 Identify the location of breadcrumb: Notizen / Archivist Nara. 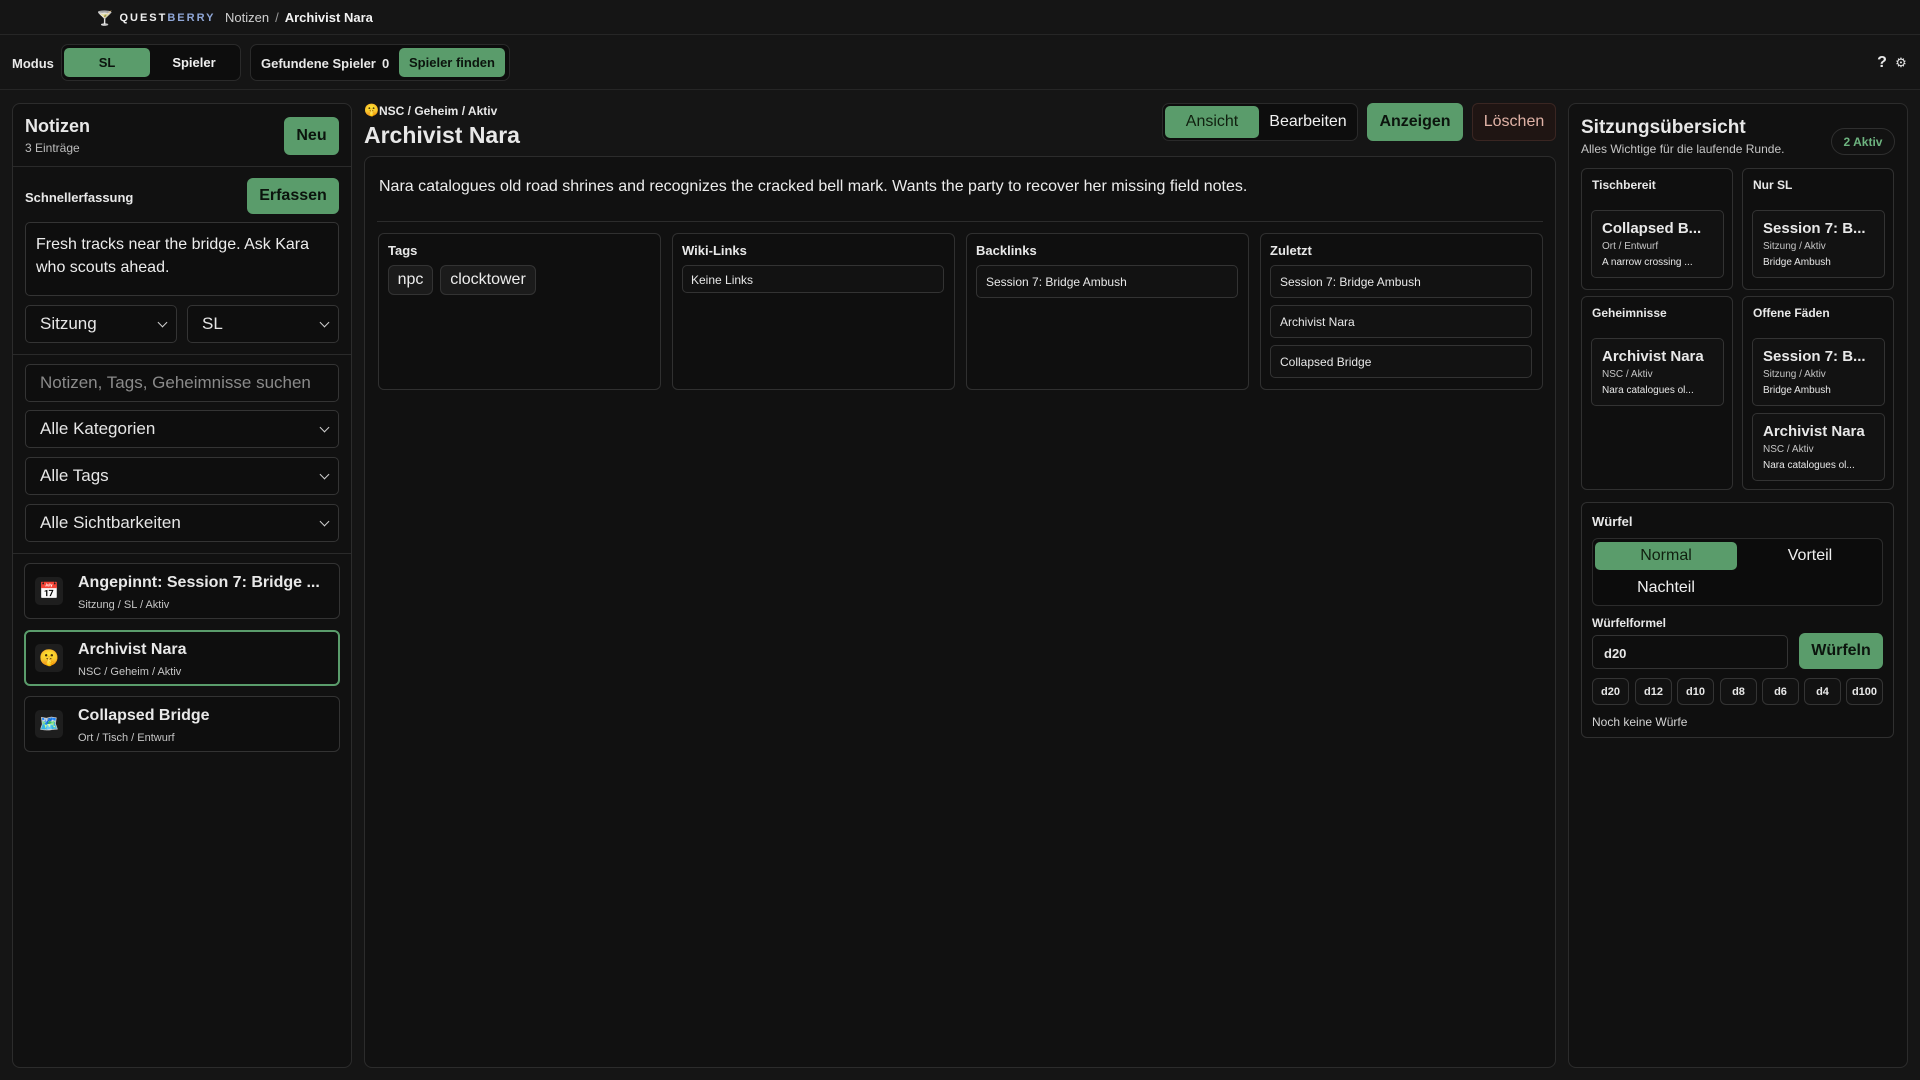
(299, 17).